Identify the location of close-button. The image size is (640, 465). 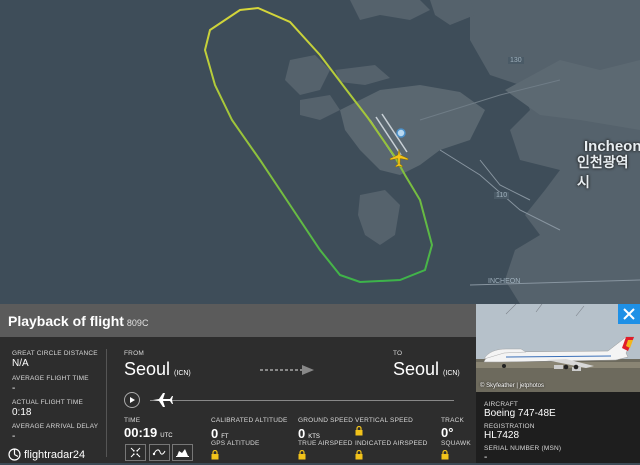
(629, 314).